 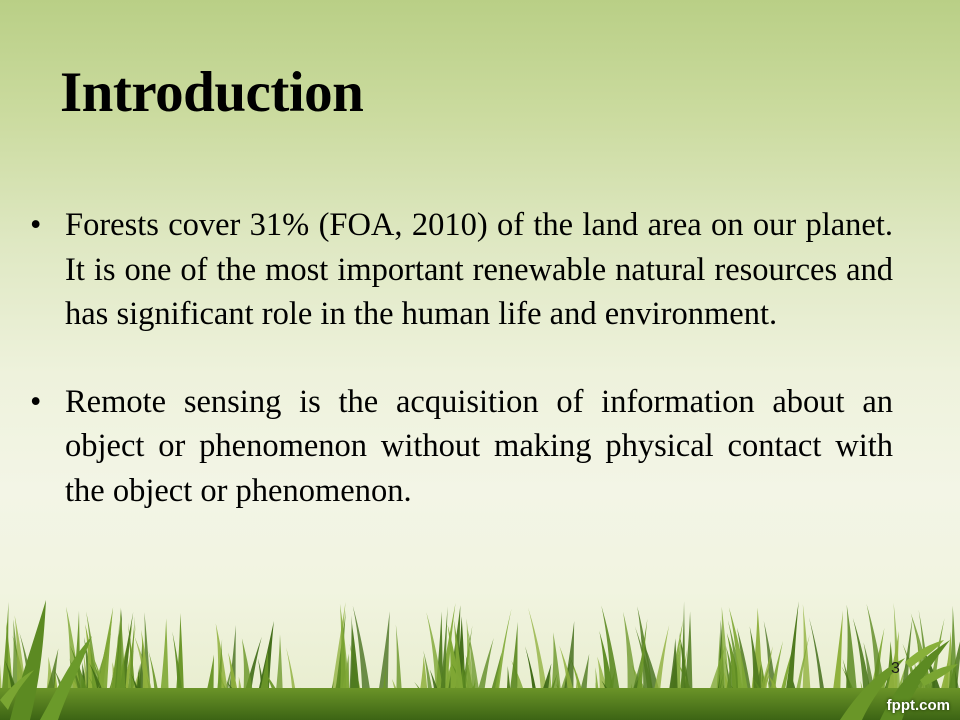 What do you see at coordinates (895, 668) in the screenshot?
I see `page-number: 3` at bounding box center [895, 668].